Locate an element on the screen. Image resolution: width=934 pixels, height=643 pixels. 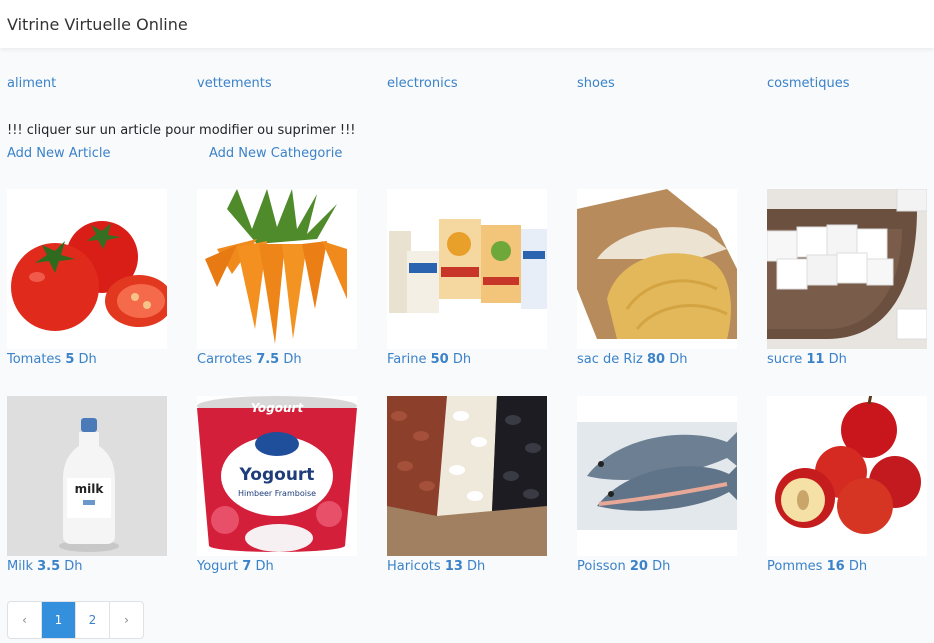
beans-image is located at coordinates (467, 476).